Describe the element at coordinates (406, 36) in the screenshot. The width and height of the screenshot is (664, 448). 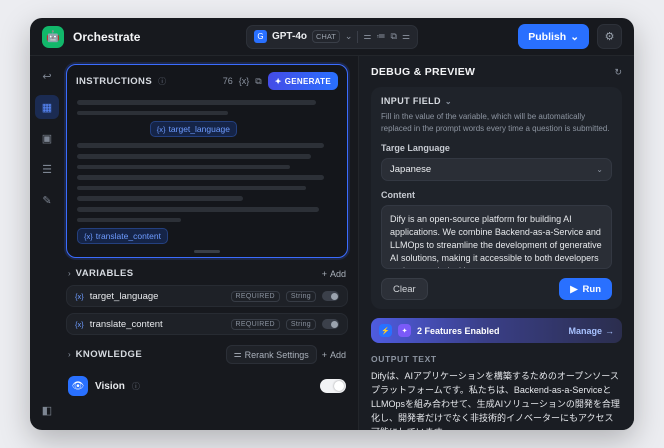
I see `expand-icon: ⚌` at that location.